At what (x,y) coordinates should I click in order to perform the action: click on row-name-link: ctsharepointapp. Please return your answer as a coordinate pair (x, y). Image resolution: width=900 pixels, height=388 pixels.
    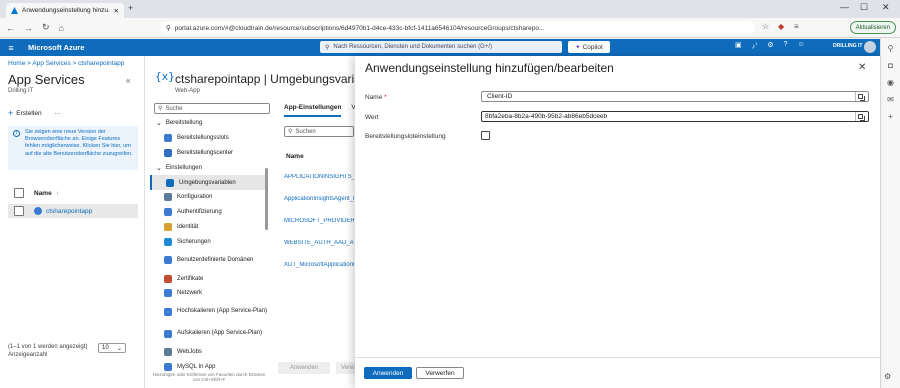
    Looking at the image, I should click on (69, 211).